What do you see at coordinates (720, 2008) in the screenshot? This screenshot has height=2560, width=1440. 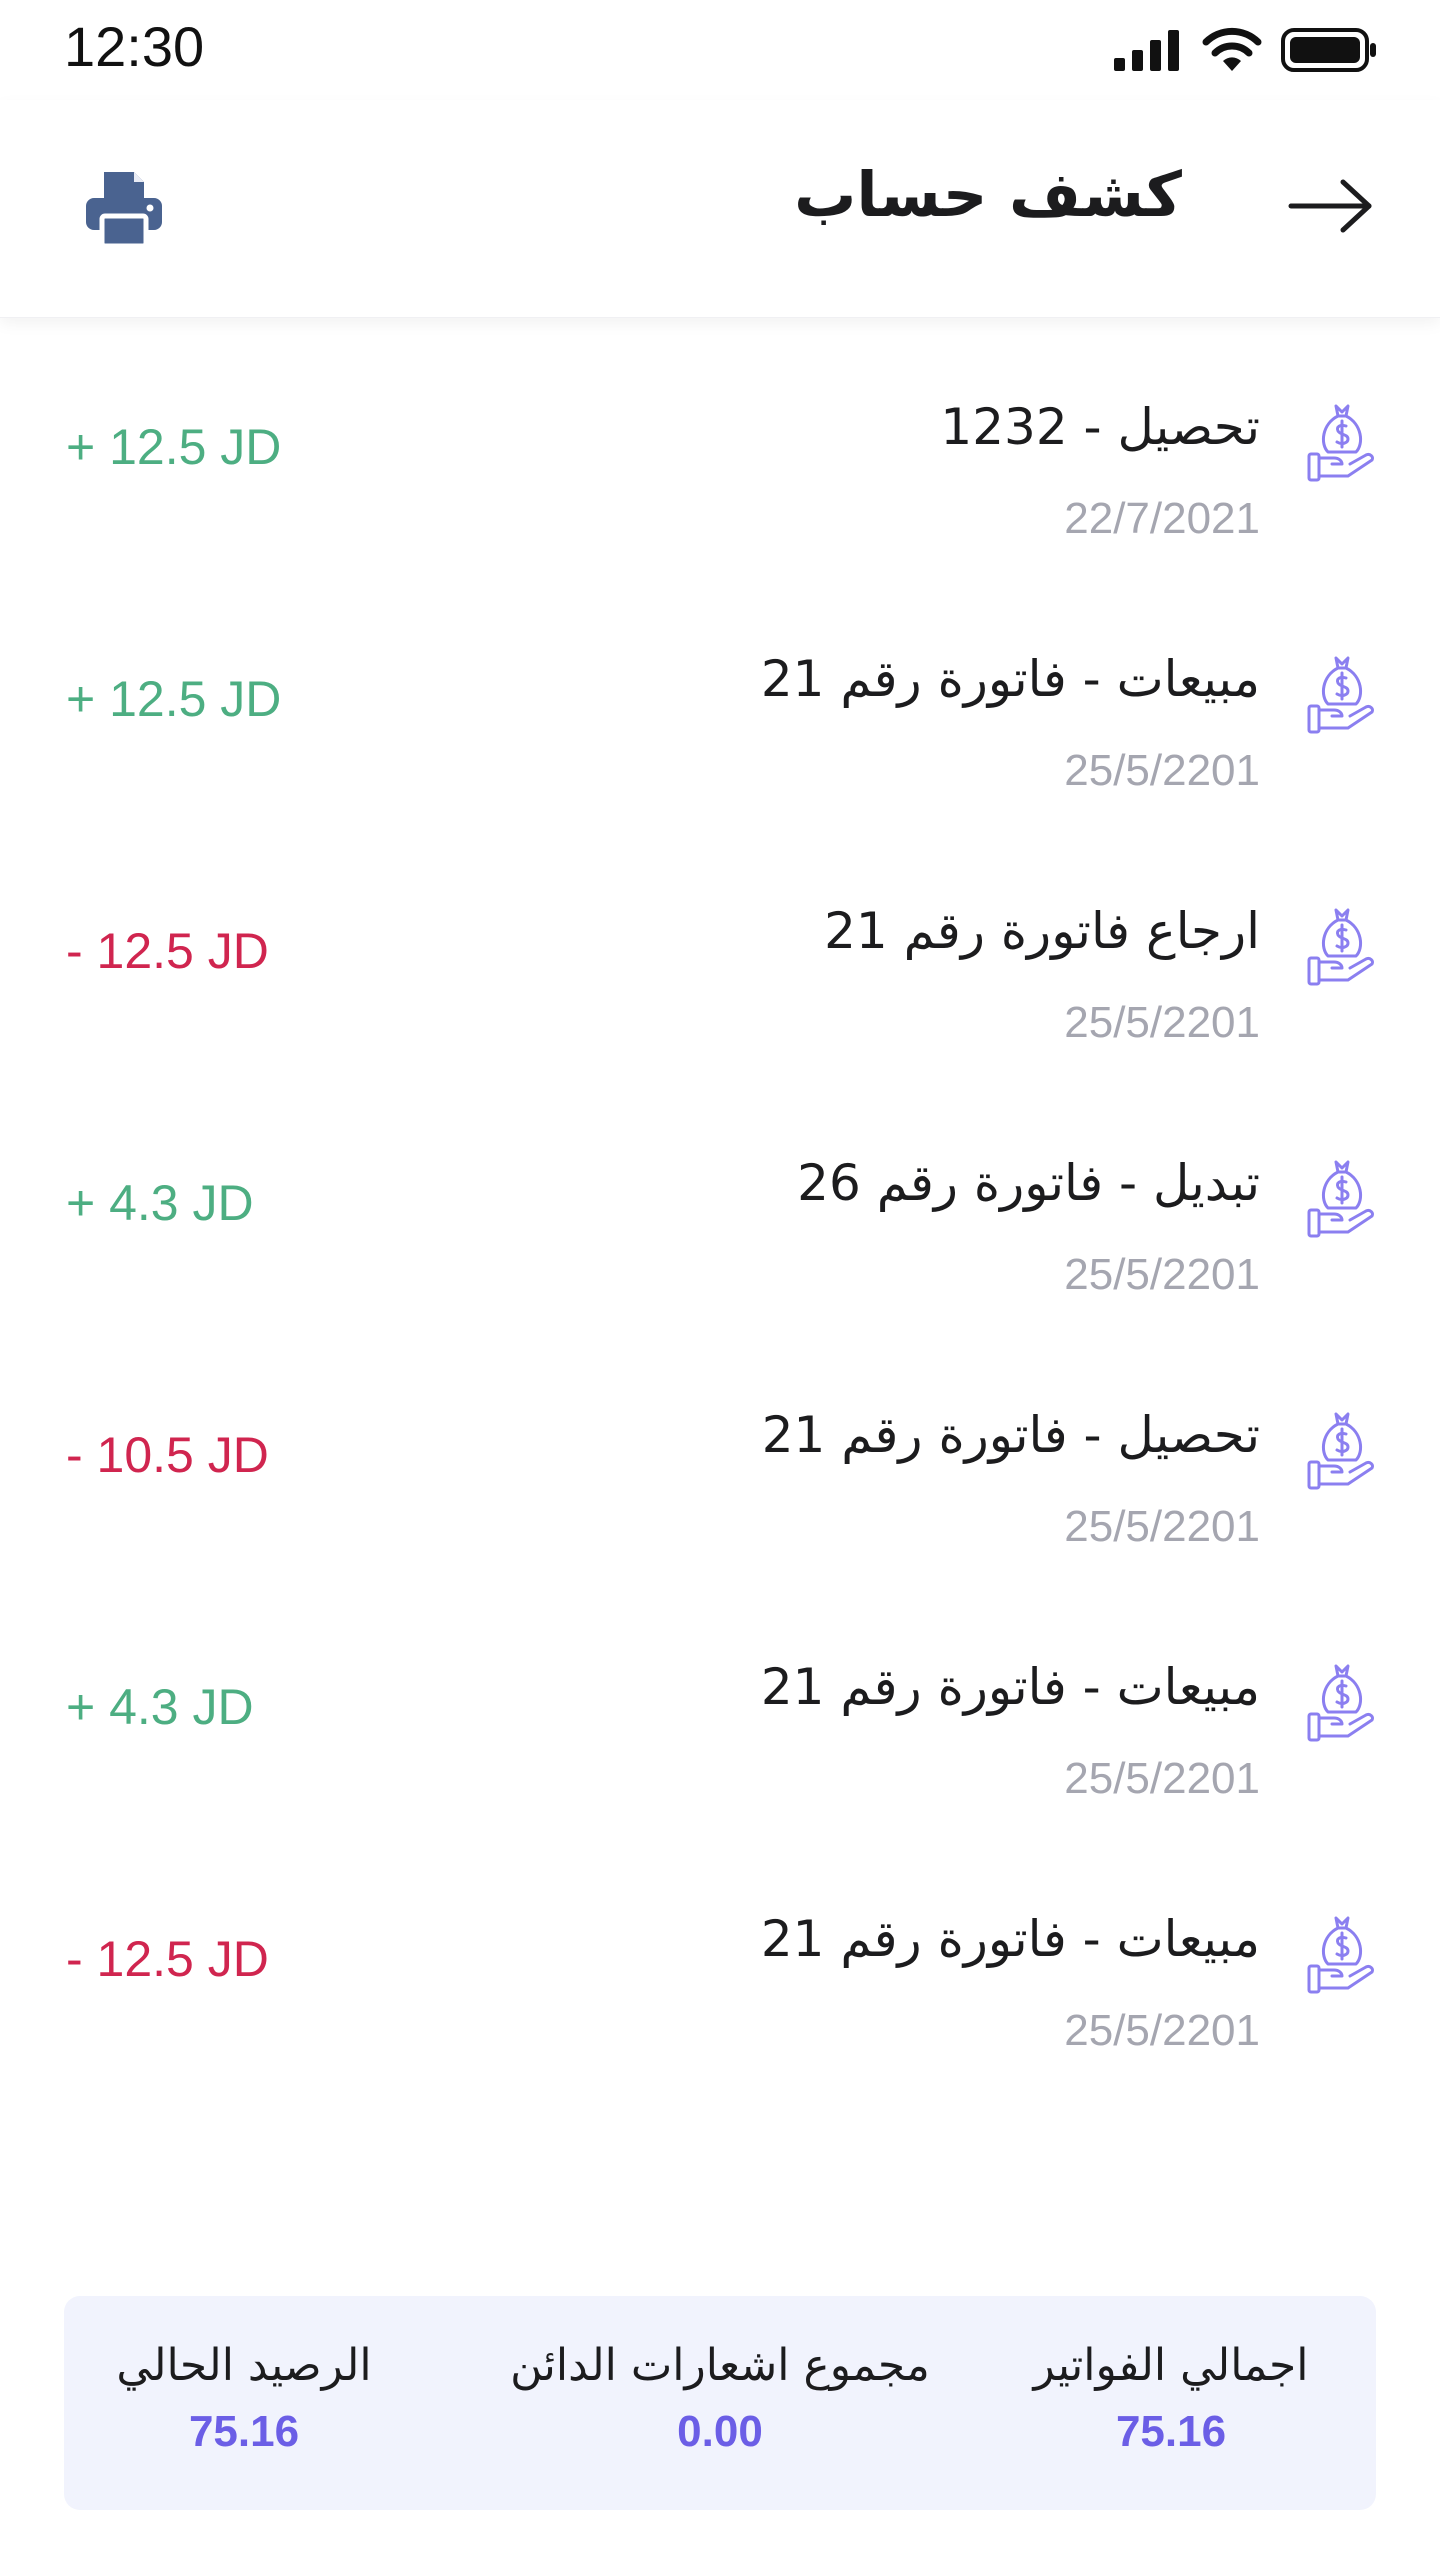 I see `transaction-row: مبيعات - فاتورة رقم 21 25/5/2201 - 12.5 JD` at bounding box center [720, 2008].